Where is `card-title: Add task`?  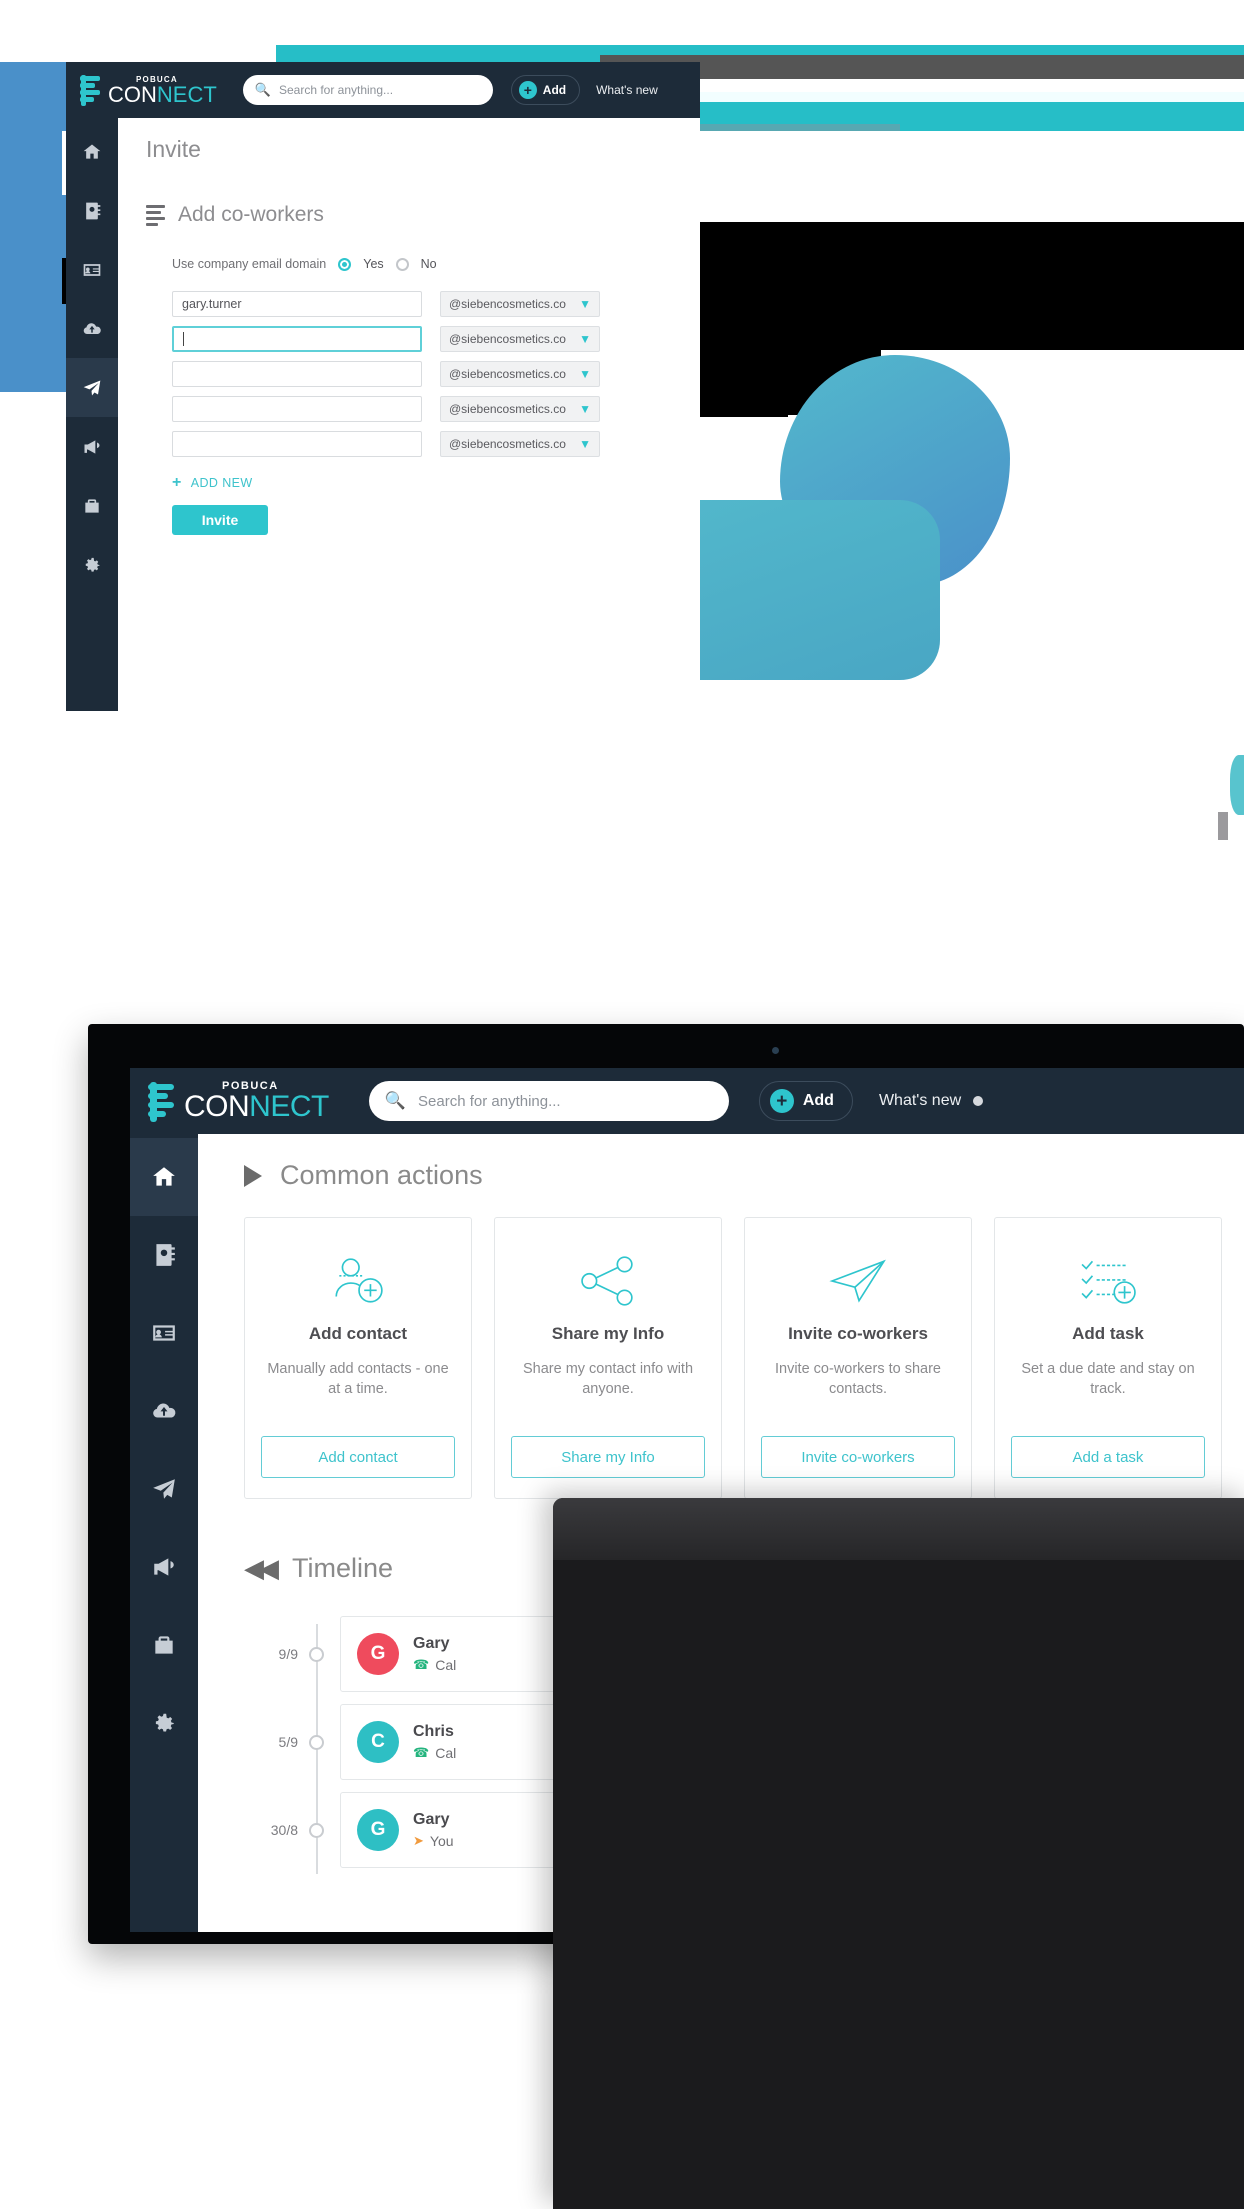 card-title: Add task is located at coordinates (1108, 1333).